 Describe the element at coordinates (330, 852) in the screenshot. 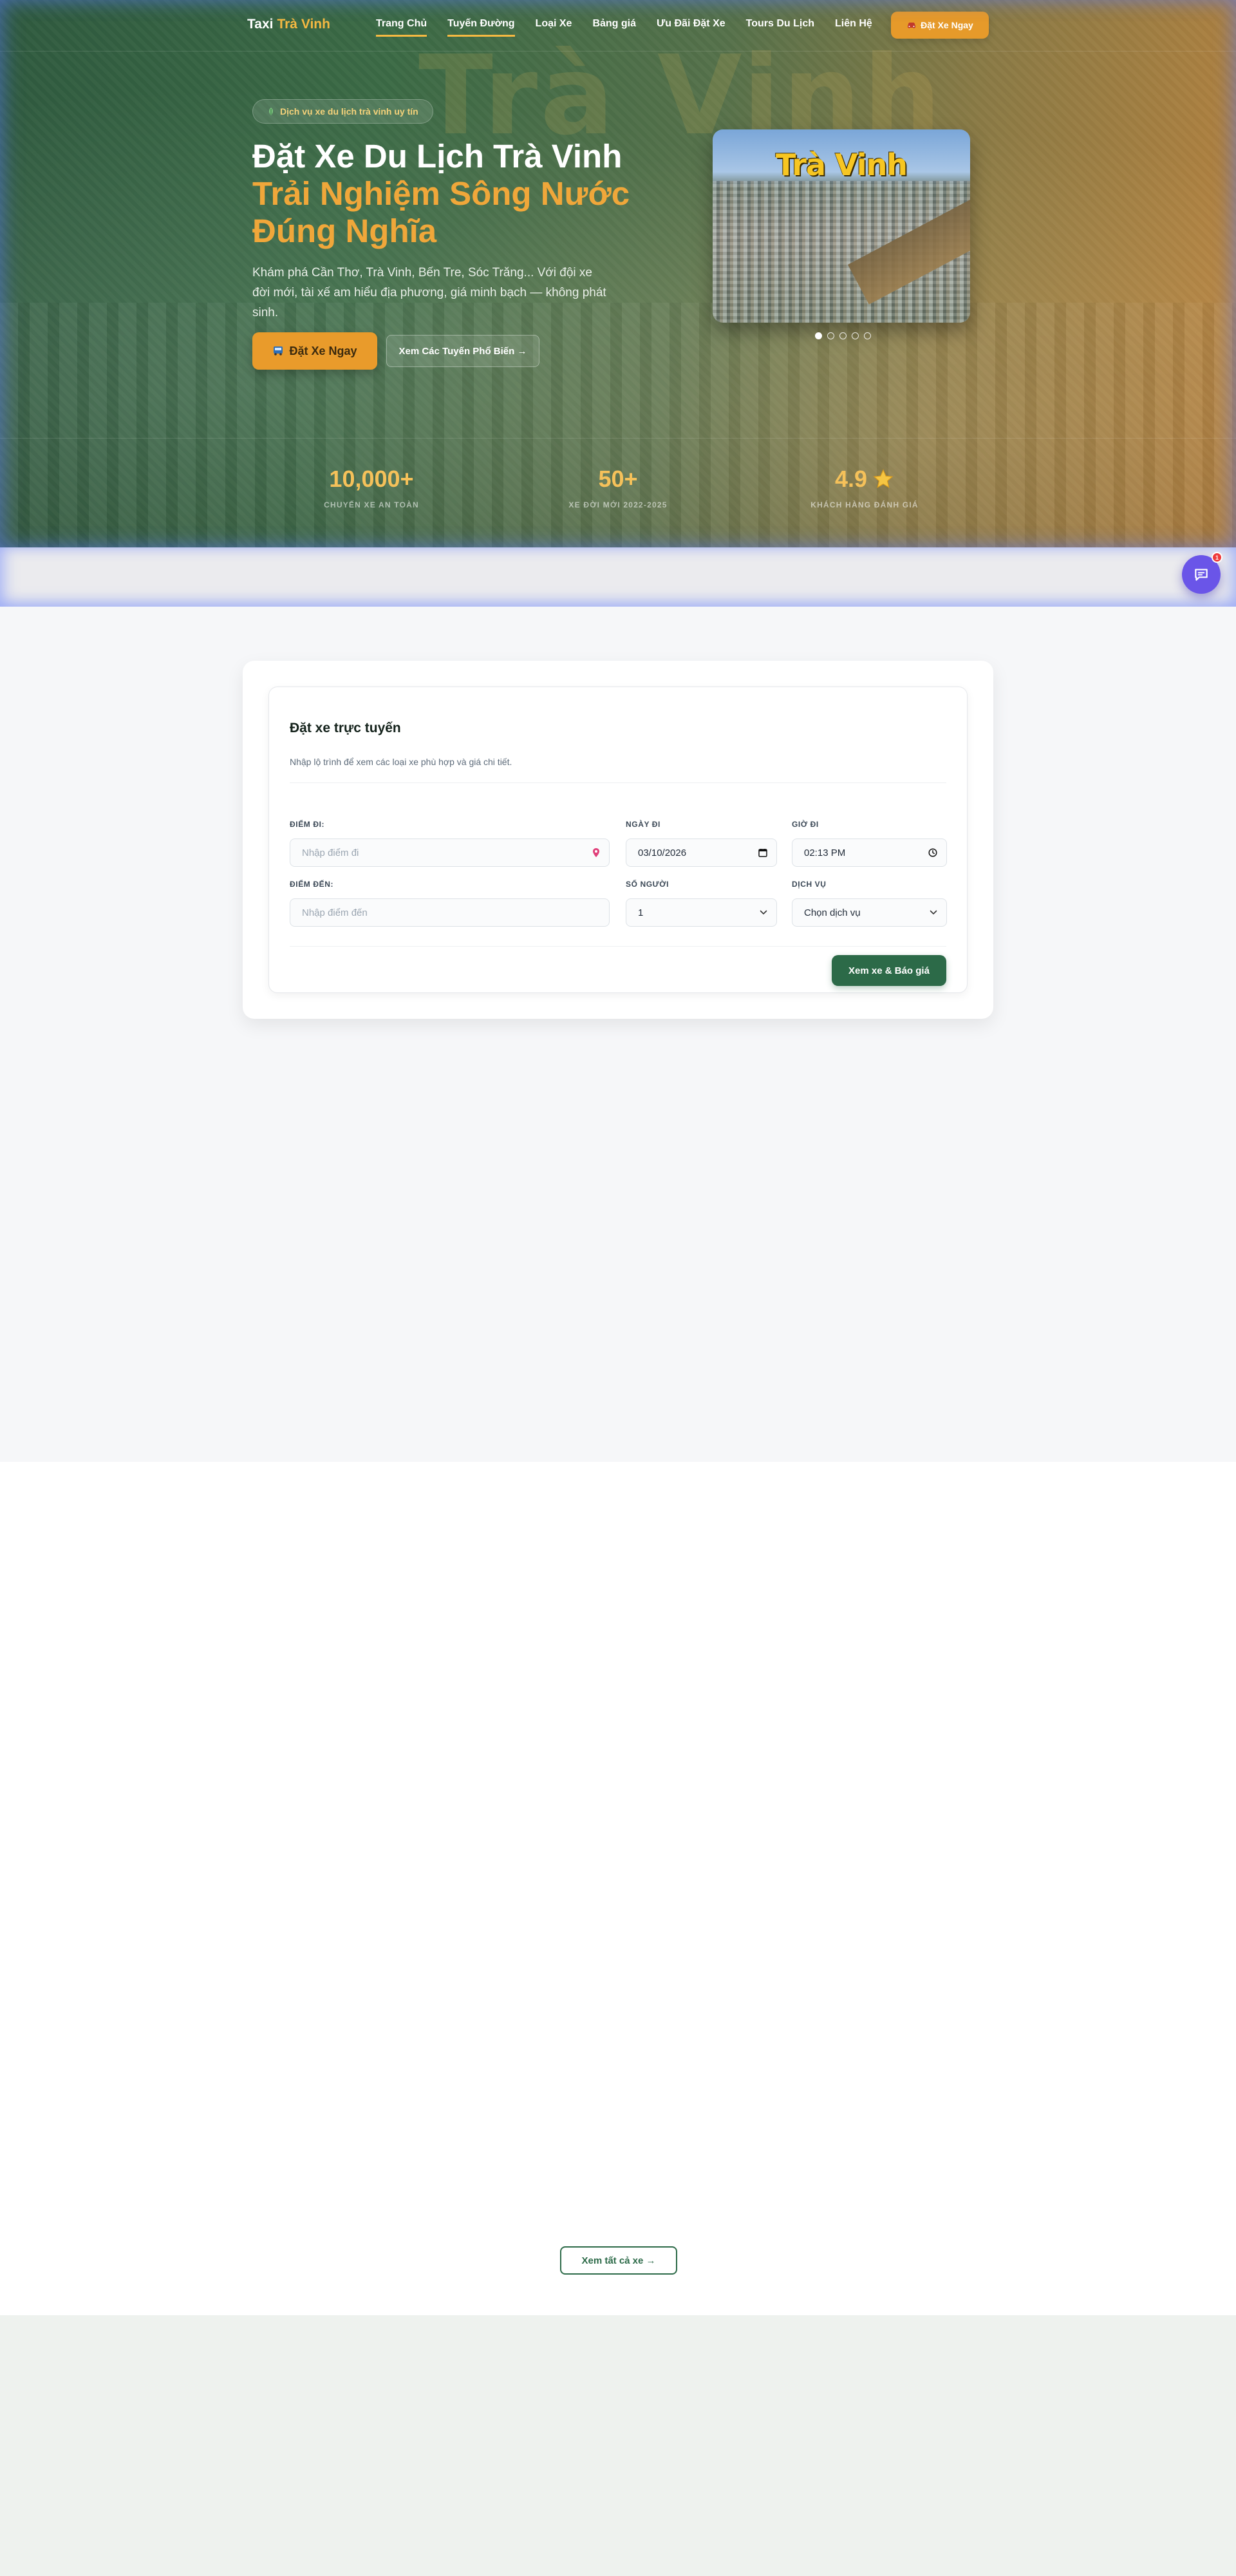

I see `from-placeholder: Nhập điểm đi` at that location.